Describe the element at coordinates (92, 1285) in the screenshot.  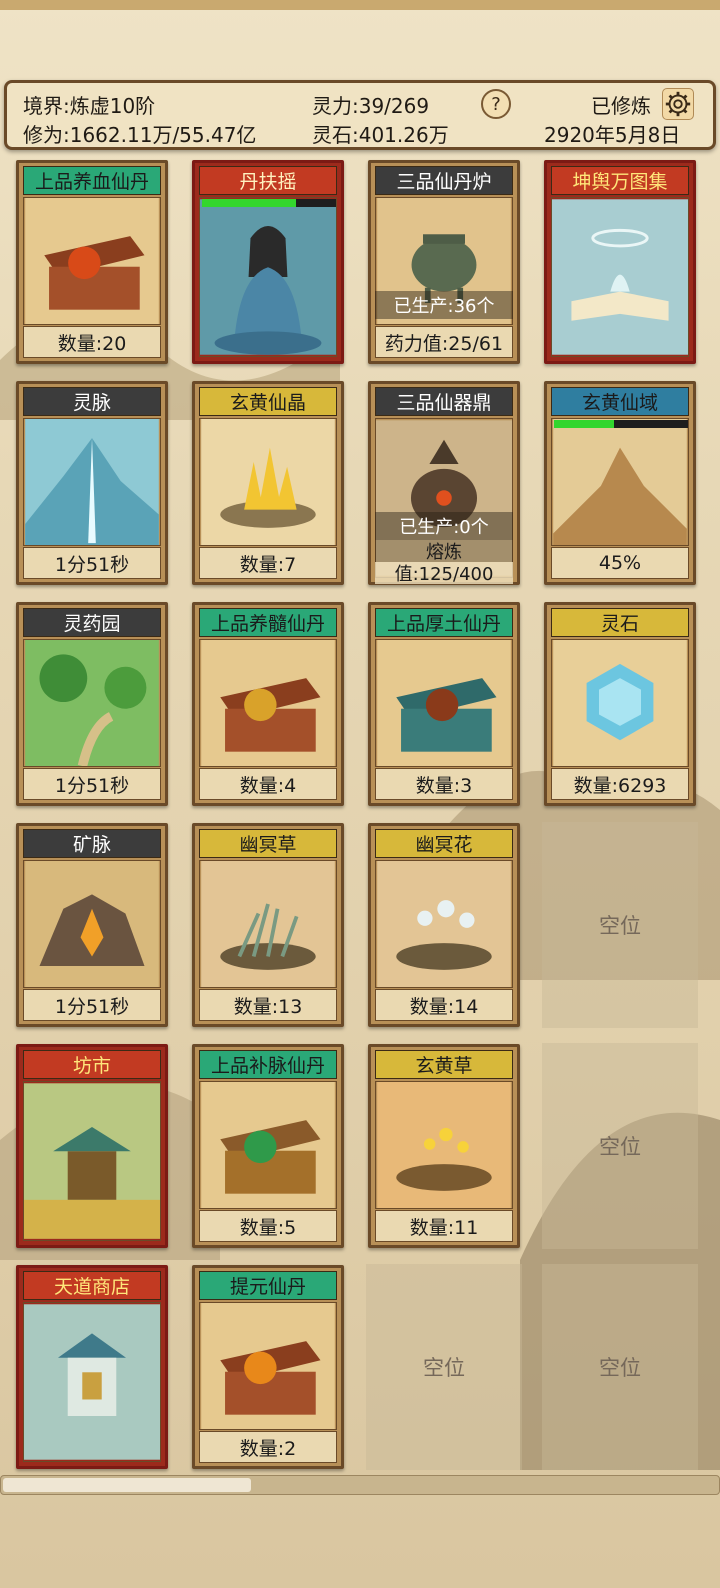
I see `card-title: 天道商店` at that location.